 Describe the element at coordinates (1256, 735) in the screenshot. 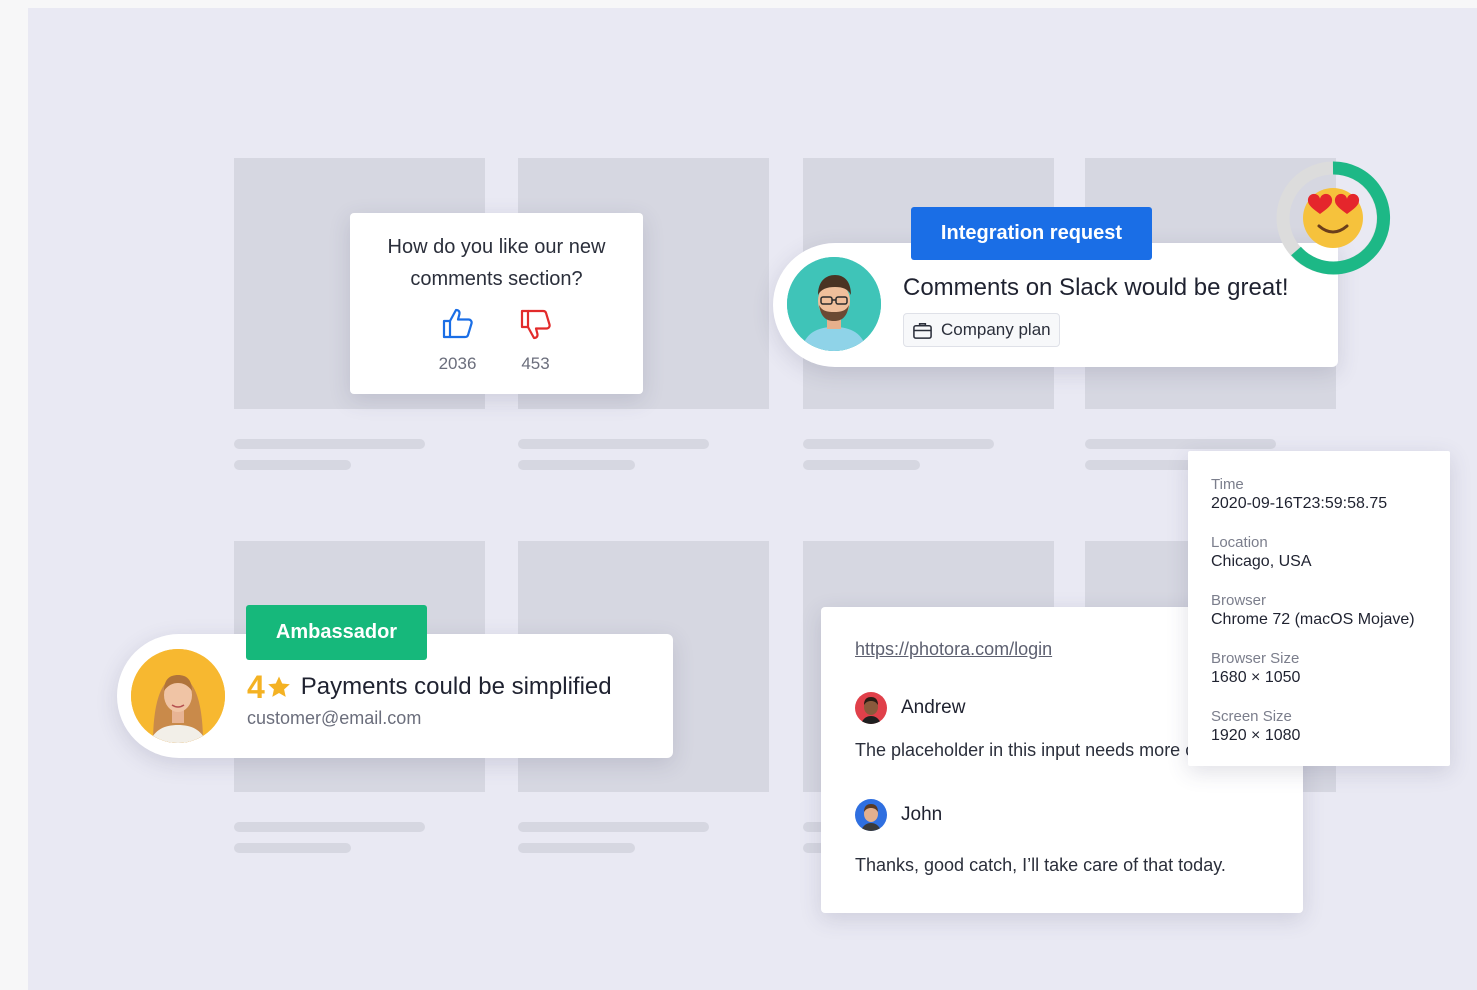

I see `meta-value: 1920 × 1080` at that location.